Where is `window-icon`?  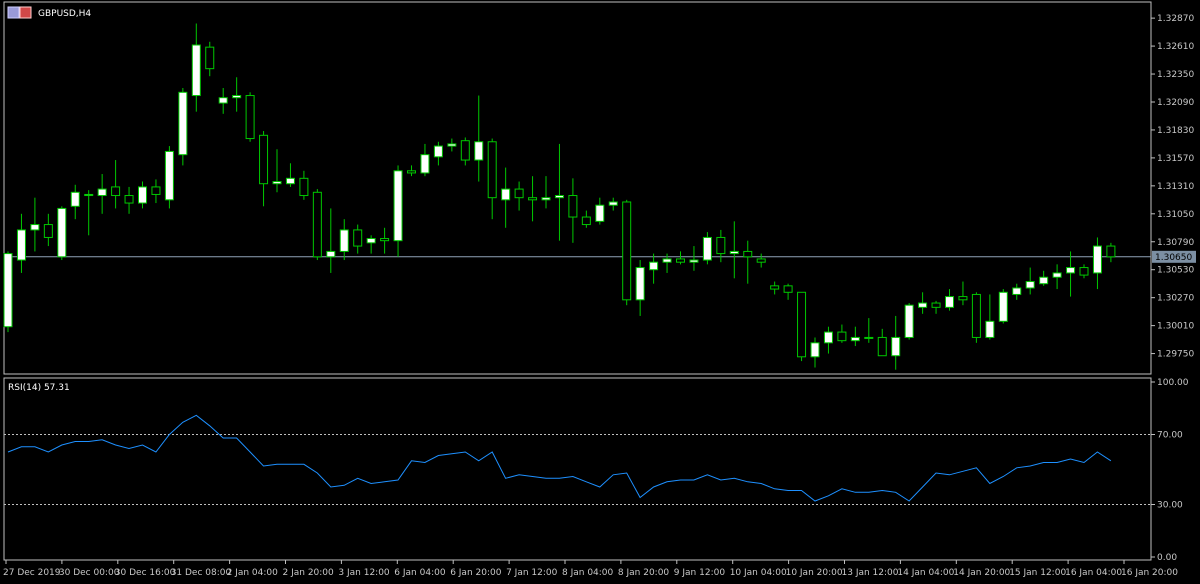
window-icon is located at coordinates (19, 12).